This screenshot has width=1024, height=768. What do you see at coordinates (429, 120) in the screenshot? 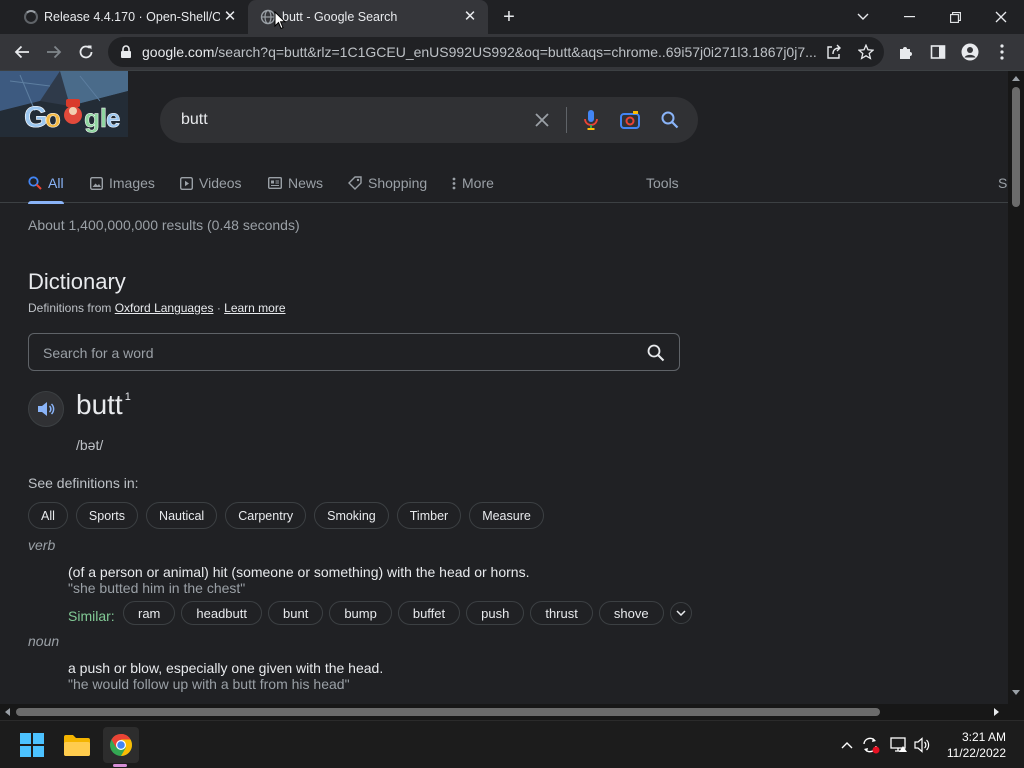
I see `search-box: butt` at bounding box center [429, 120].